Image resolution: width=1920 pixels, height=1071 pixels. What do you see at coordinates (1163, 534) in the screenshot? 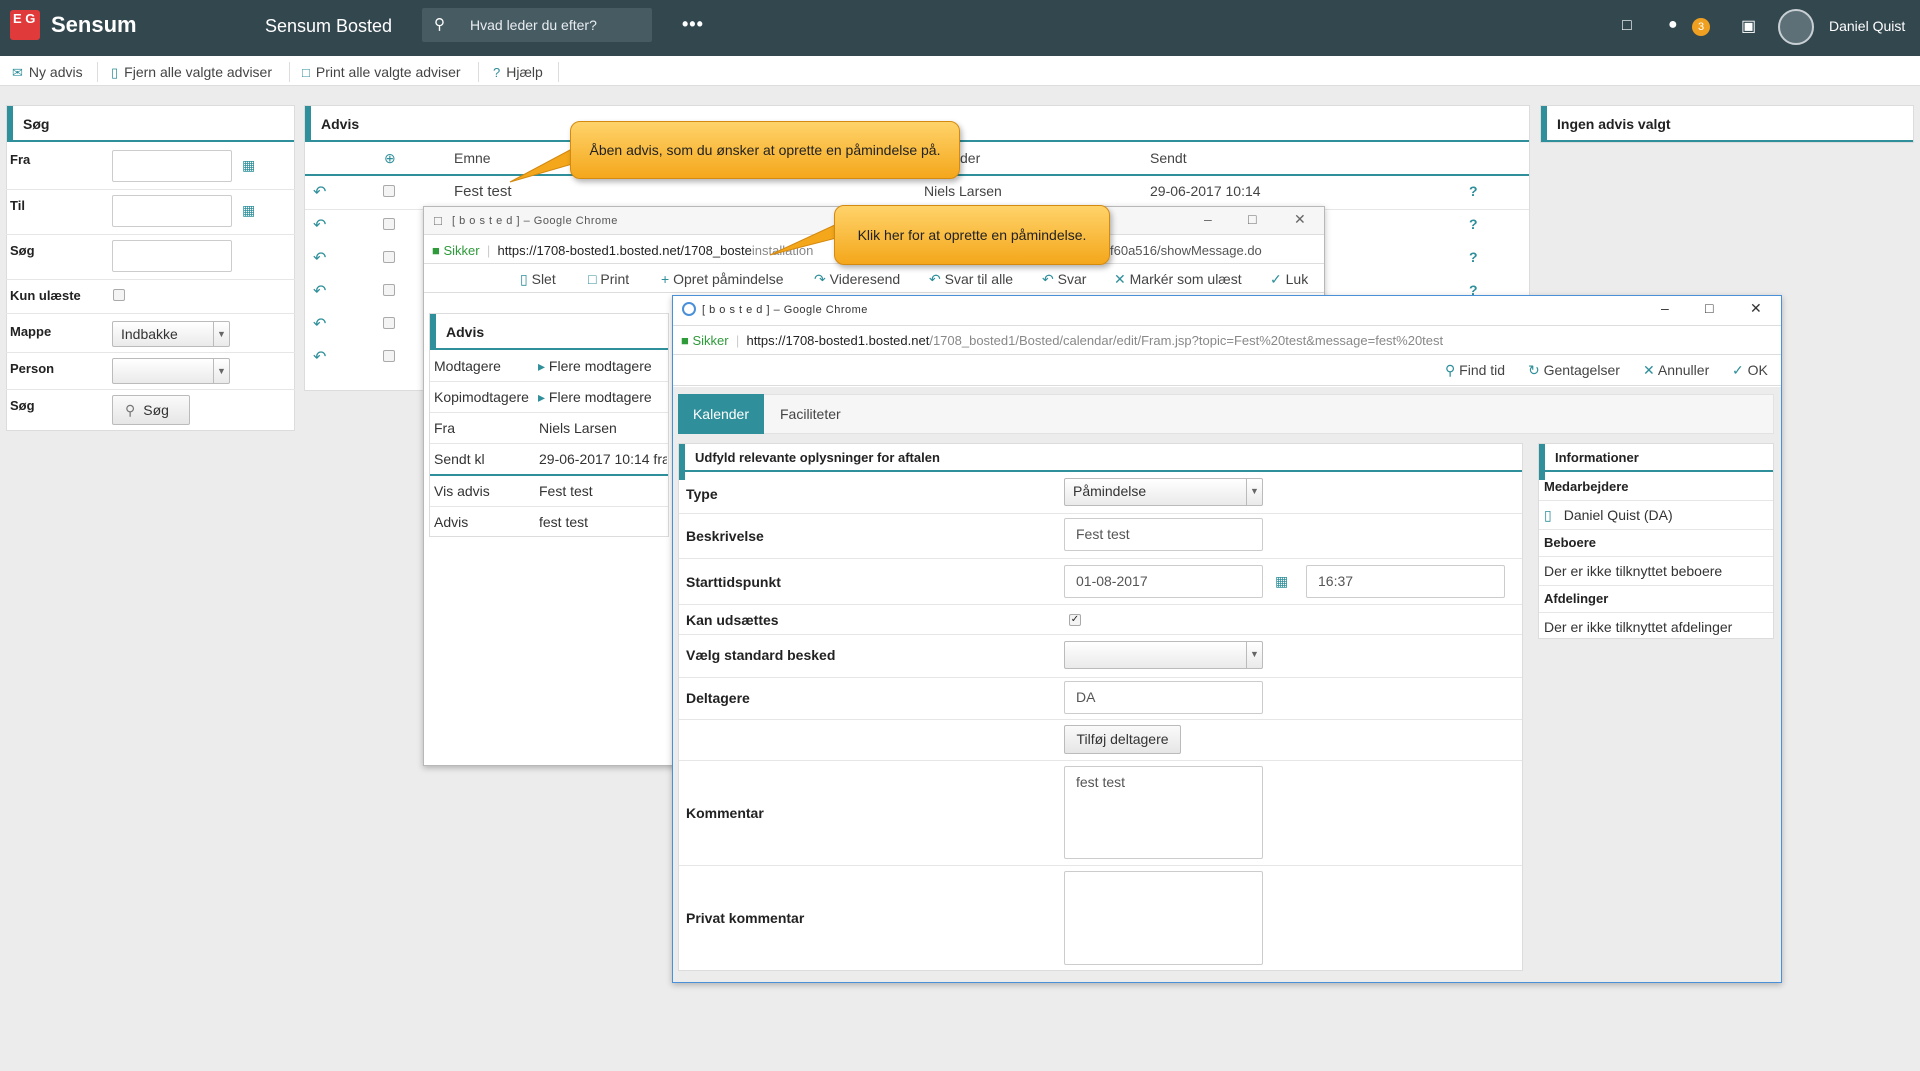
I see `description-input: Fest test` at bounding box center [1163, 534].